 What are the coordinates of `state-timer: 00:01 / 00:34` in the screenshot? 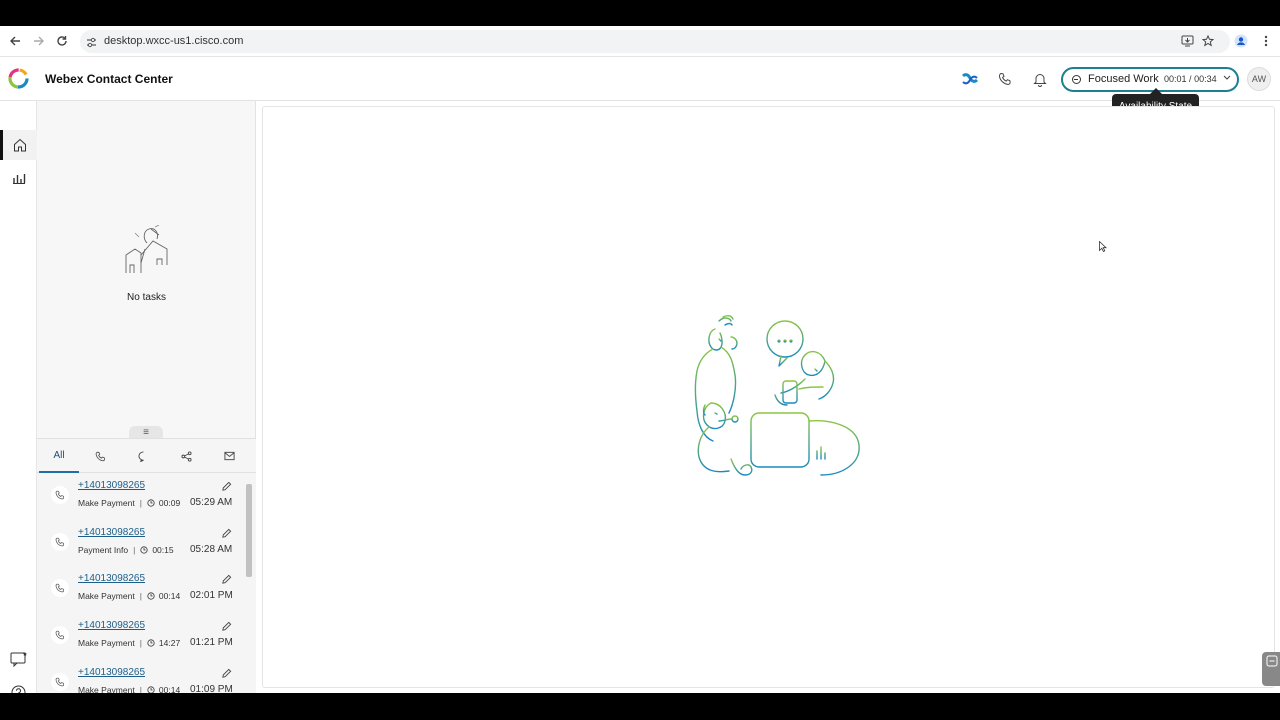 It's located at (1190, 79).